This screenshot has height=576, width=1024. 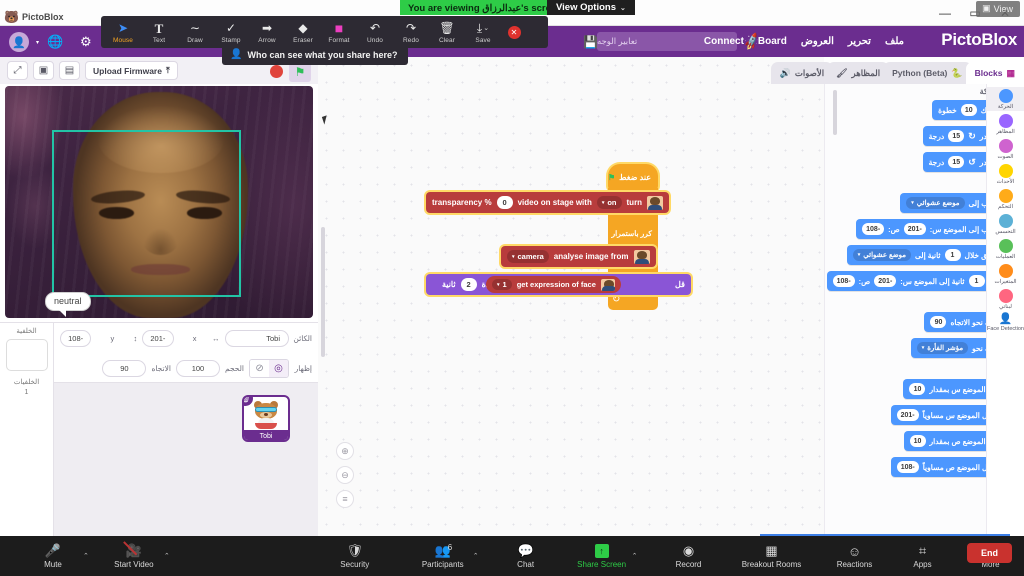 What do you see at coordinates (339, 32) in the screenshot?
I see `annot-tool-format: ■ Format` at bounding box center [339, 32].